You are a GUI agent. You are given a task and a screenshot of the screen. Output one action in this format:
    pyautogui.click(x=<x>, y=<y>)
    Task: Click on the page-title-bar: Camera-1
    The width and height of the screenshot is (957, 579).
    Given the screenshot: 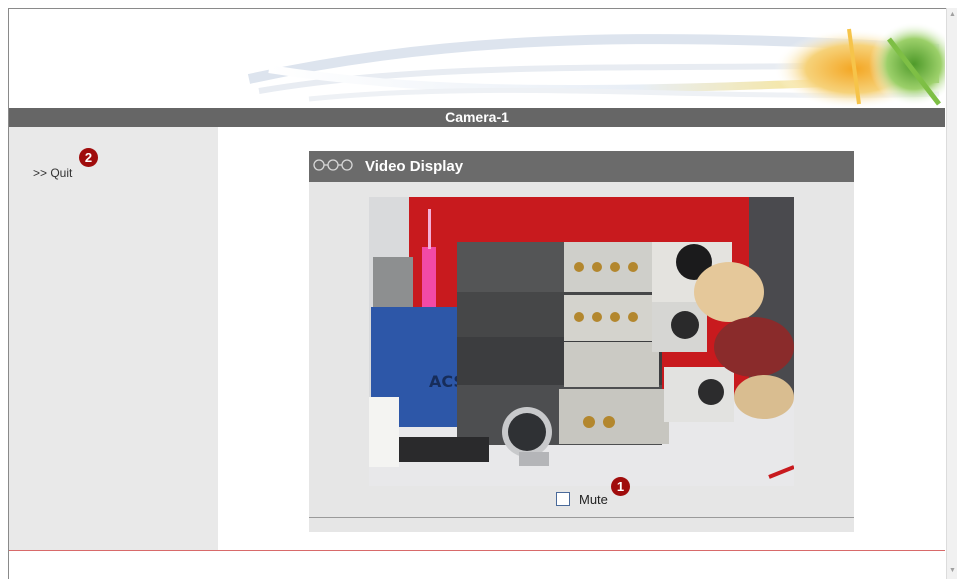 What is the action you would take?
    pyautogui.click(x=477, y=117)
    